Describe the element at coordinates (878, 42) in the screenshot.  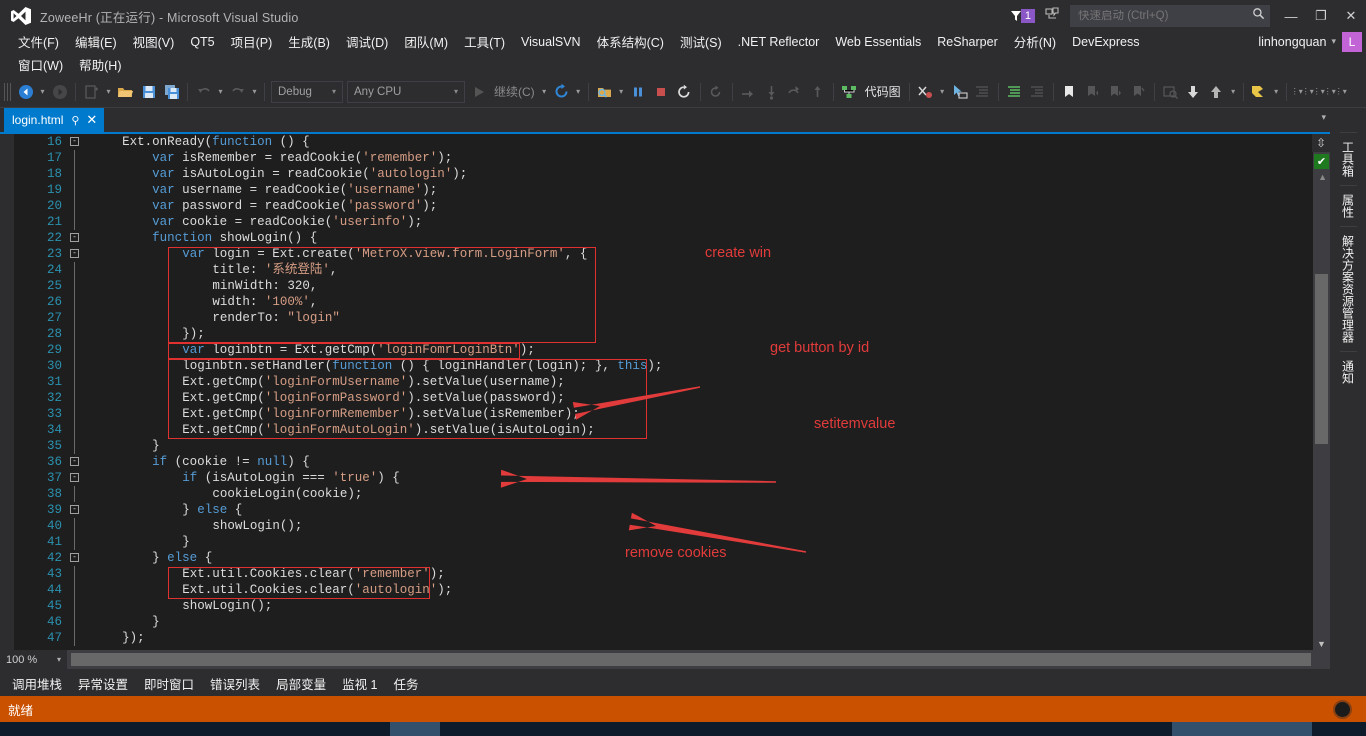
I see `menu-item-web essentials: Web Essentials` at that location.